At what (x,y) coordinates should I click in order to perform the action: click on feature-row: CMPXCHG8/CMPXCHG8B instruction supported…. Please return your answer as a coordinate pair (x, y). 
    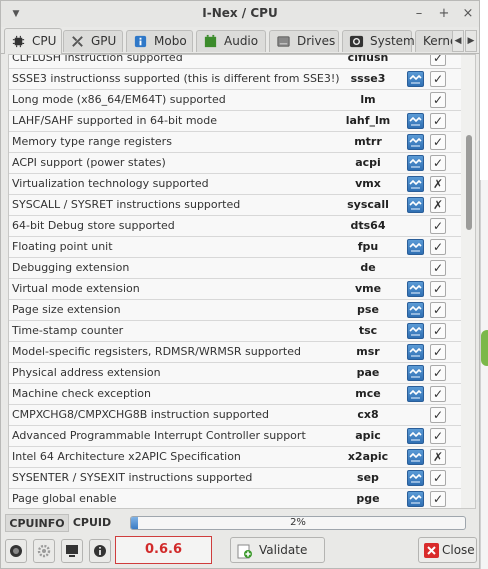
    Looking at the image, I should click on (235, 415).